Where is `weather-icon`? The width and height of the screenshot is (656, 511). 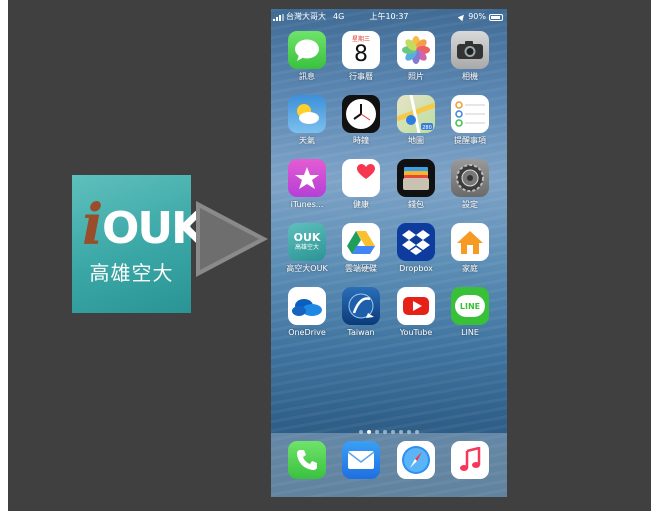 weather-icon is located at coordinates (307, 114).